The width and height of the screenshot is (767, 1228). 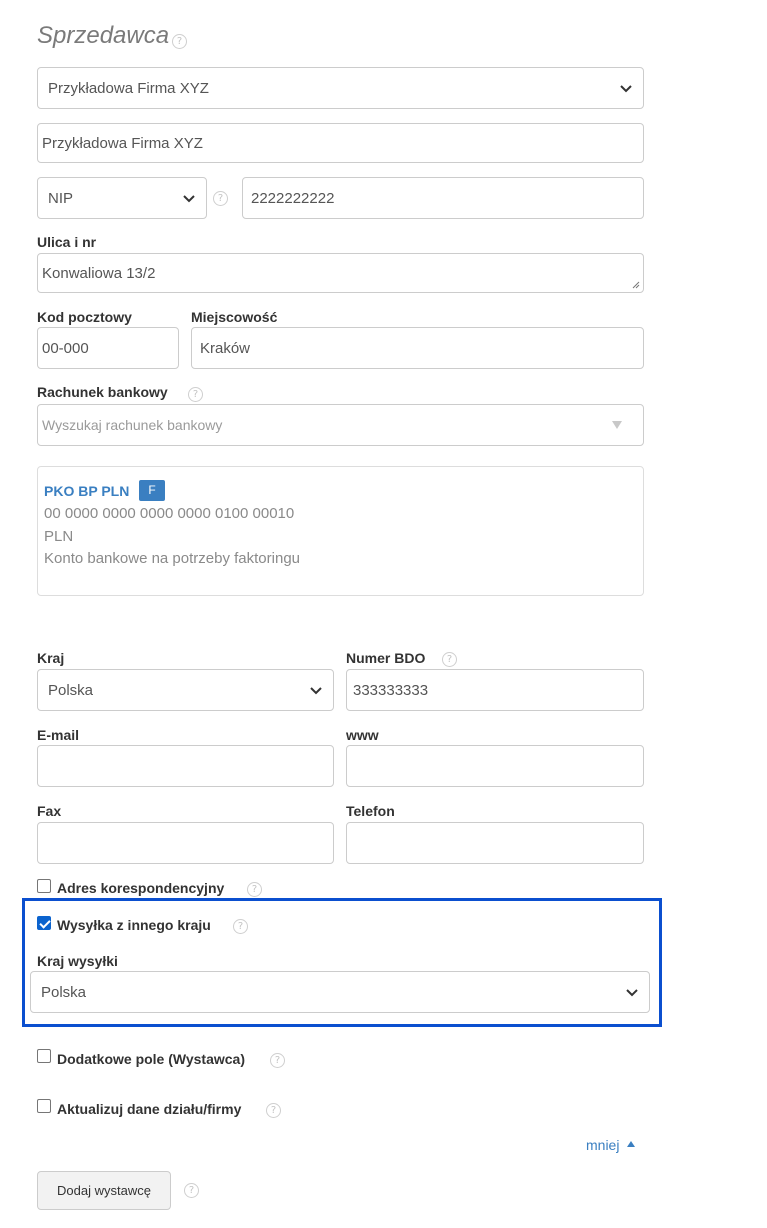 I want to click on tax-id-input: 2222222222, so click(x=443, y=198).